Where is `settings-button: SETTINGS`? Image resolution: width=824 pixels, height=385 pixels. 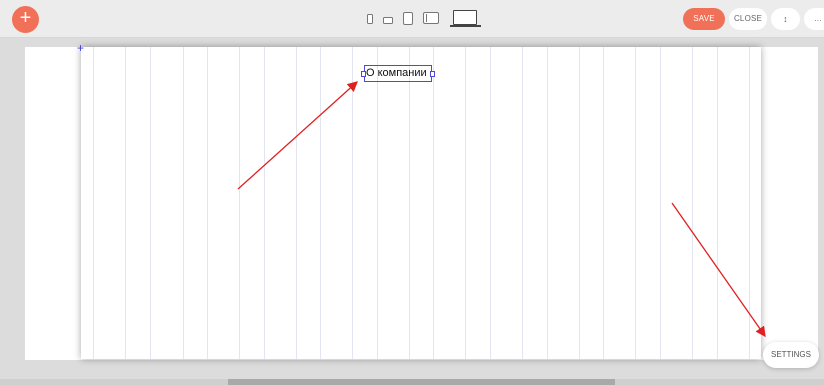
settings-button: SETTINGS is located at coordinates (791, 355).